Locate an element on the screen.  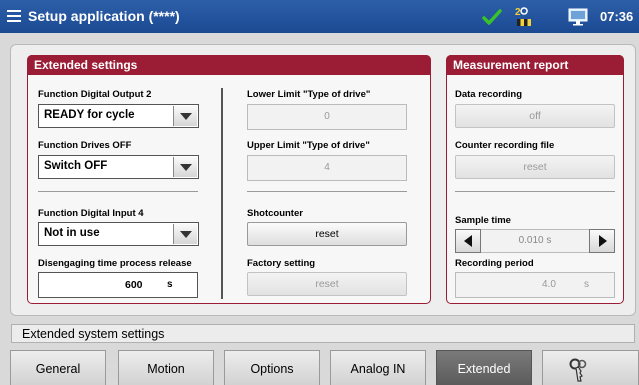
menu-icon is located at coordinates (14, 16).